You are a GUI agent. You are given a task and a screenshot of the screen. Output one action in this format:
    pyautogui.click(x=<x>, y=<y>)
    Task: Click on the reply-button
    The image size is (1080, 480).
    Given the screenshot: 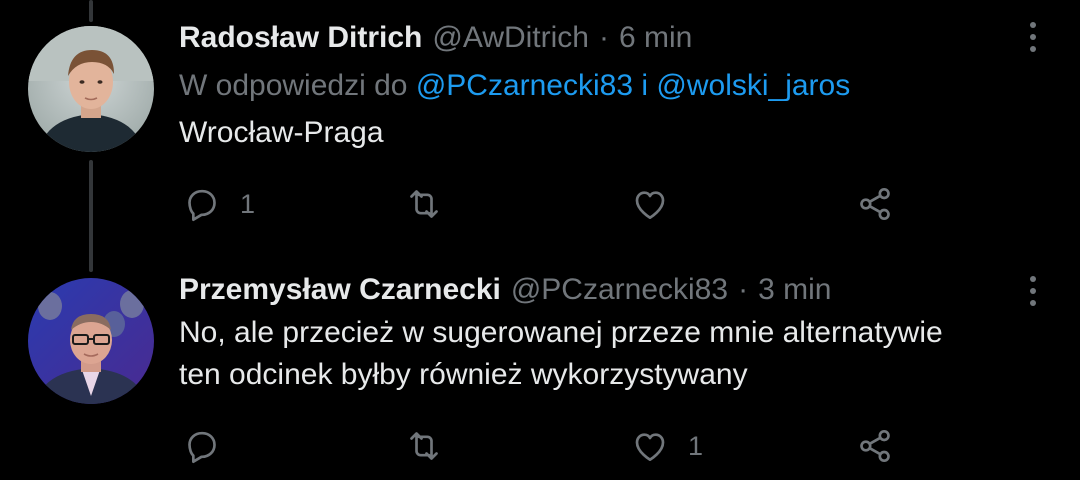 What is the action you would take?
    pyautogui.click(x=211, y=446)
    